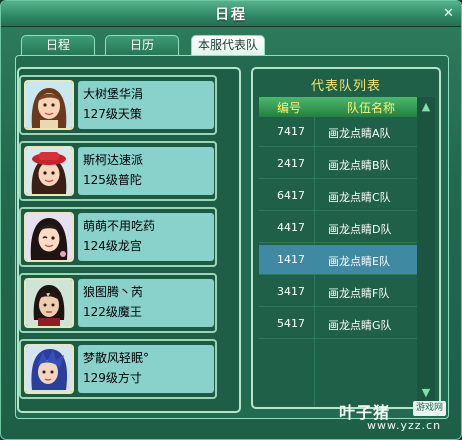 Image resolution: width=462 pixels, height=440 pixels. What do you see at coordinates (112, 246) in the screenshot?
I see `member-level: 124级龙宫` at bounding box center [112, 246].